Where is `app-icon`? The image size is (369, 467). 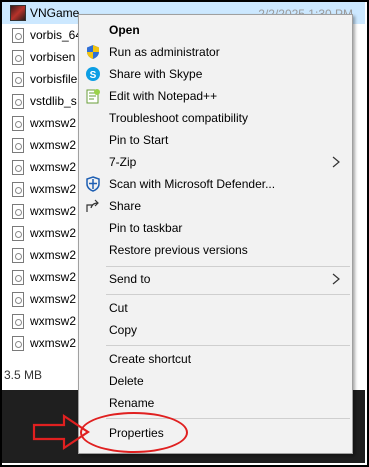
app-icon is located at coordinates (18, 13).